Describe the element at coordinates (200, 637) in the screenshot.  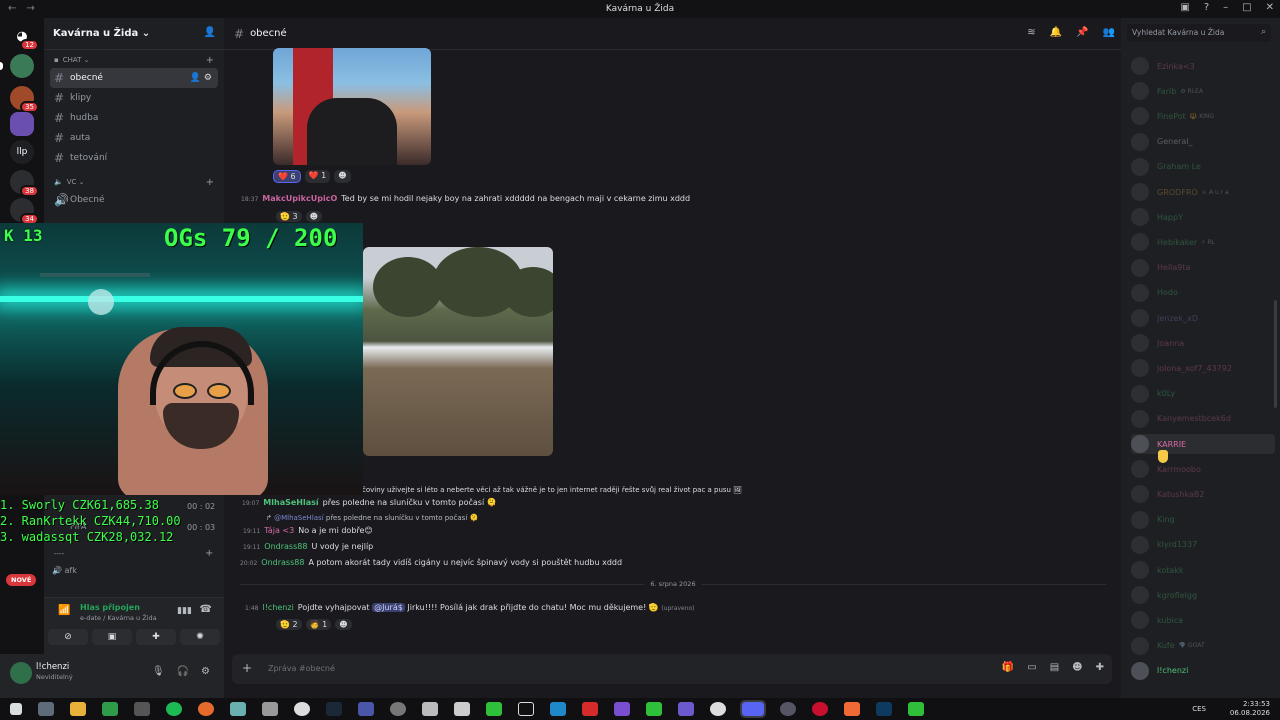
I see `soundboard-icon: ✺` at that location.